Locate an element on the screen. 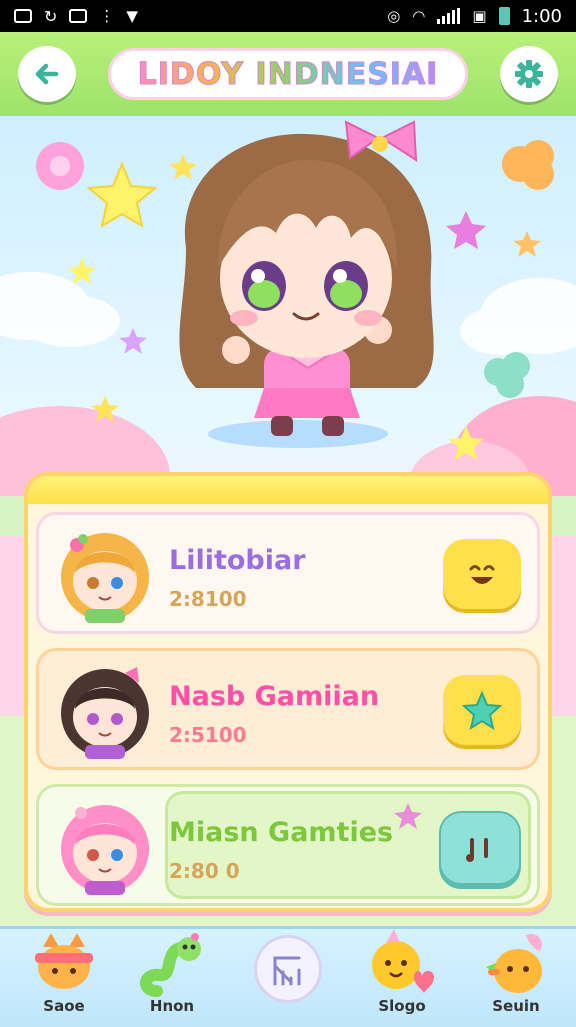 This screenshot has width=576, height=1027. battery-icon is located at coordinates (504, 16).